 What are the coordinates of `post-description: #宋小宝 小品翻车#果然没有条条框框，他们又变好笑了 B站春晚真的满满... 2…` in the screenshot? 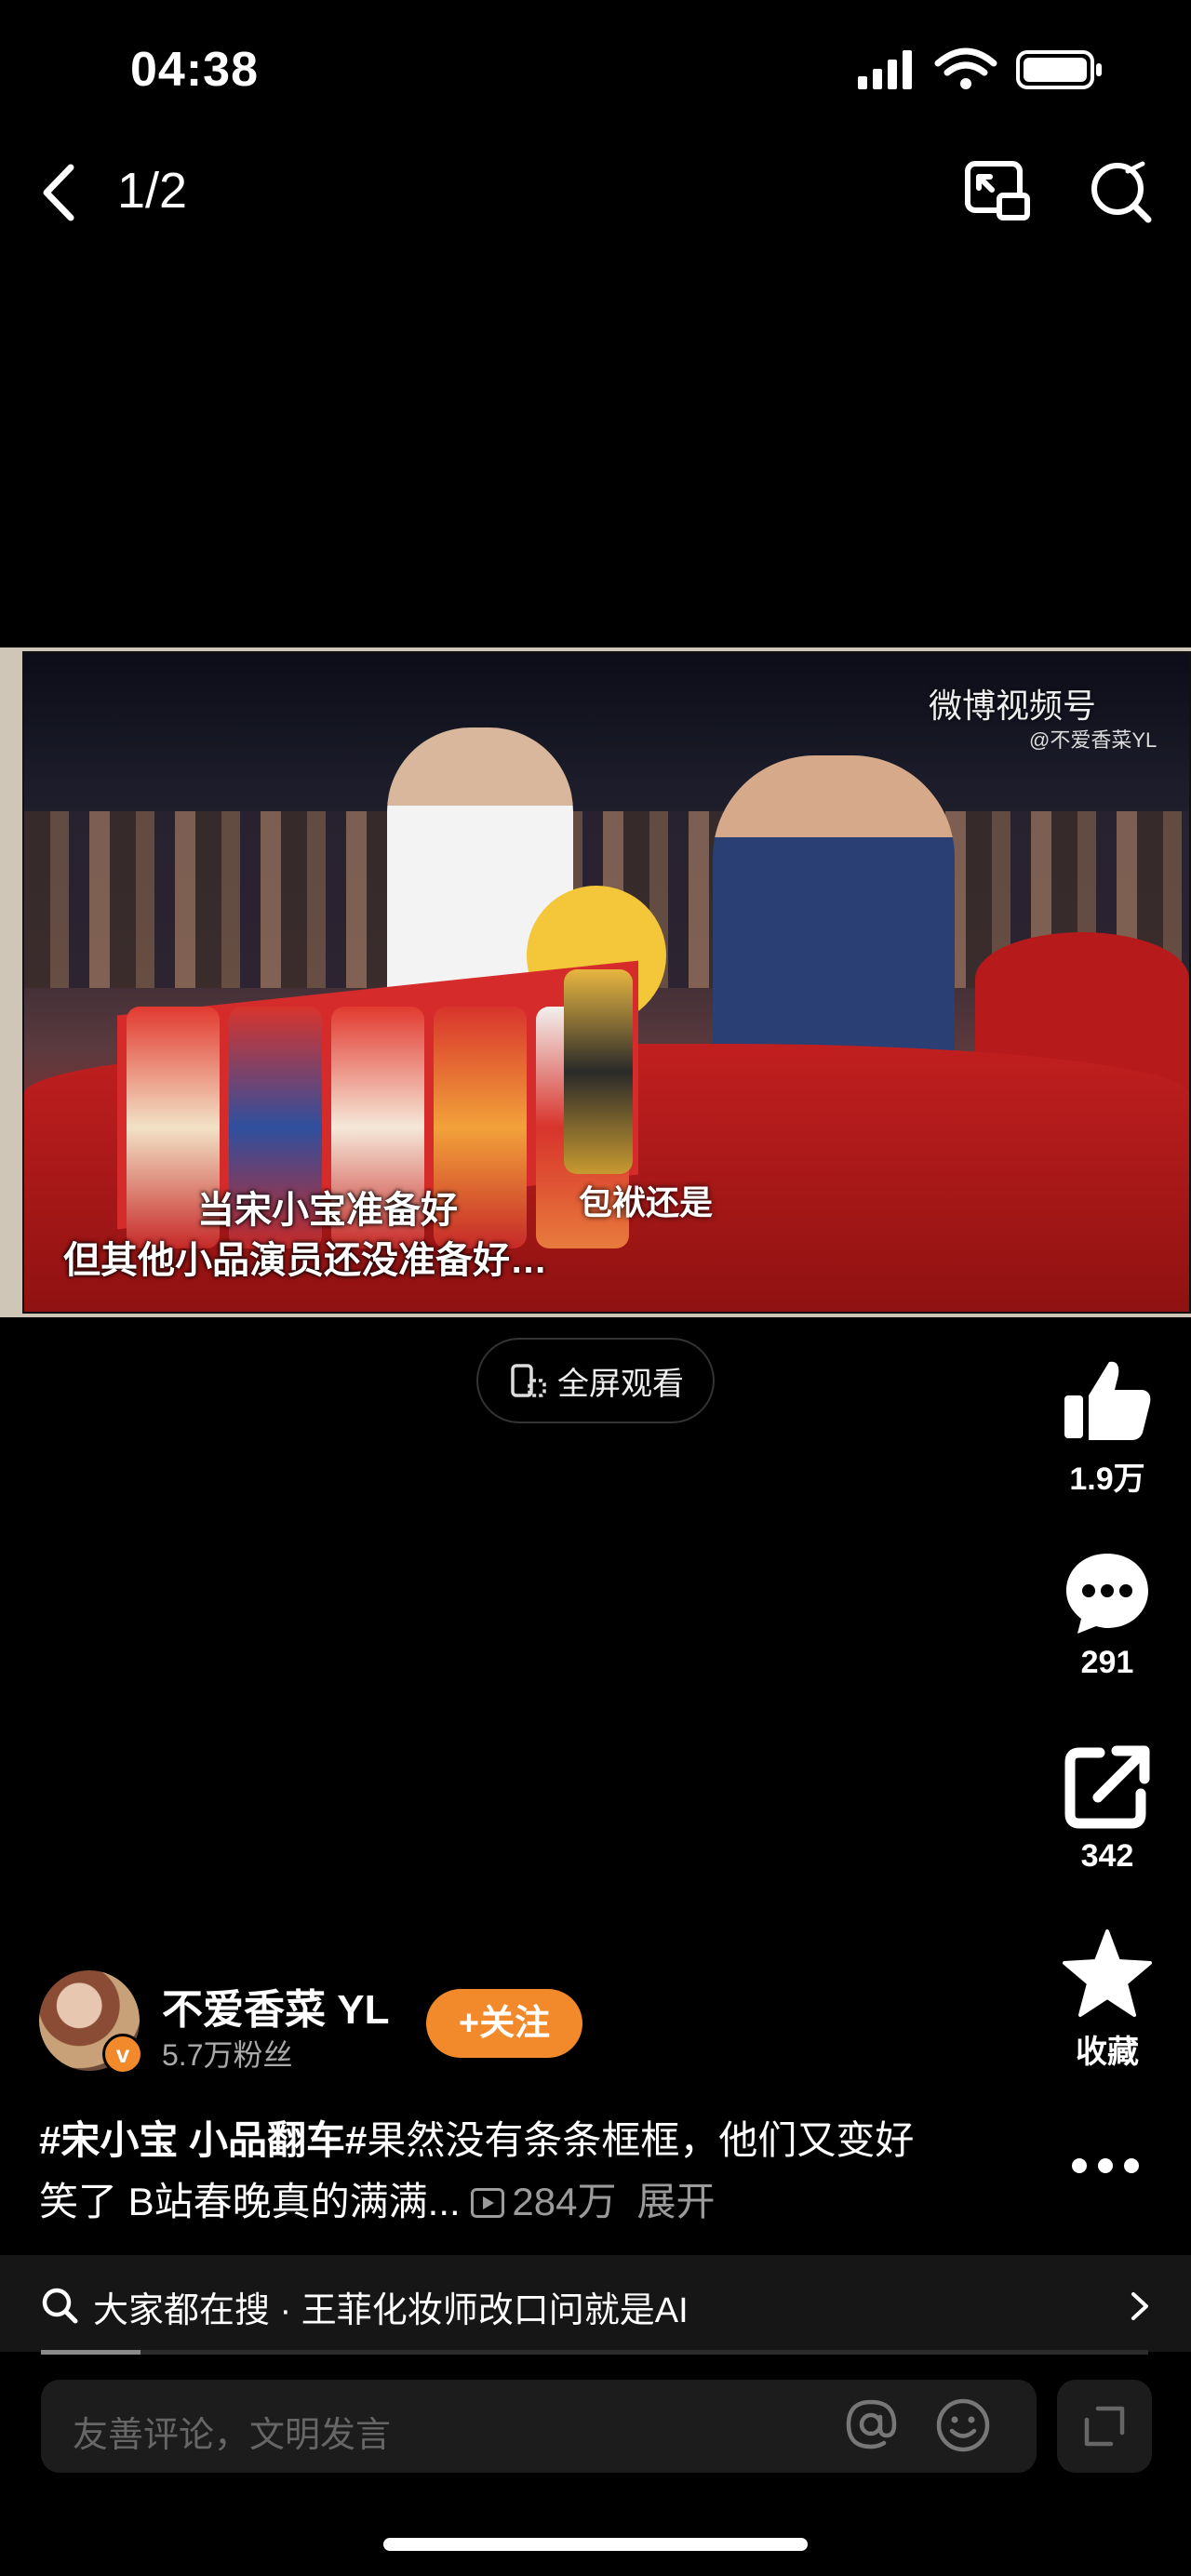 It's located at (495, 2171).